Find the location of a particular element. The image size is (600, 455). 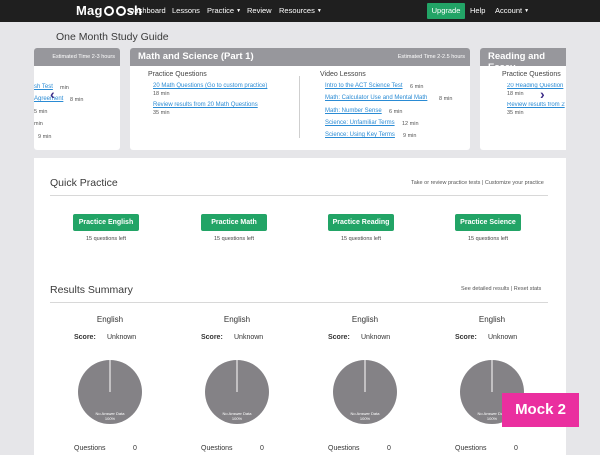

nav-account-label: Account is located at coordinates (509, 10).